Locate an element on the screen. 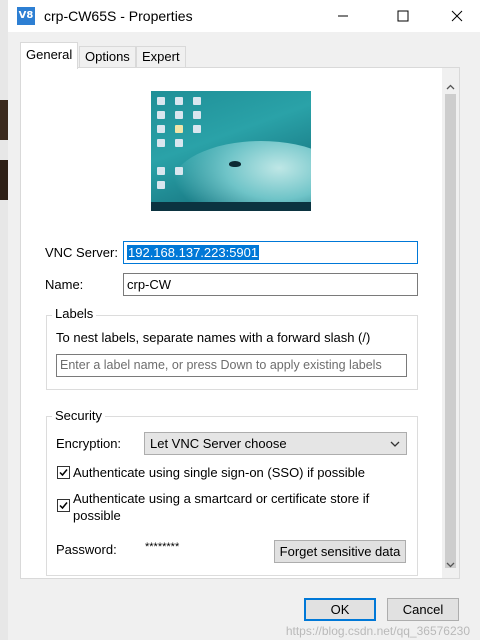  vnc-server-input: 192.168.137.223:5901 is located at coordinates (270, 252).